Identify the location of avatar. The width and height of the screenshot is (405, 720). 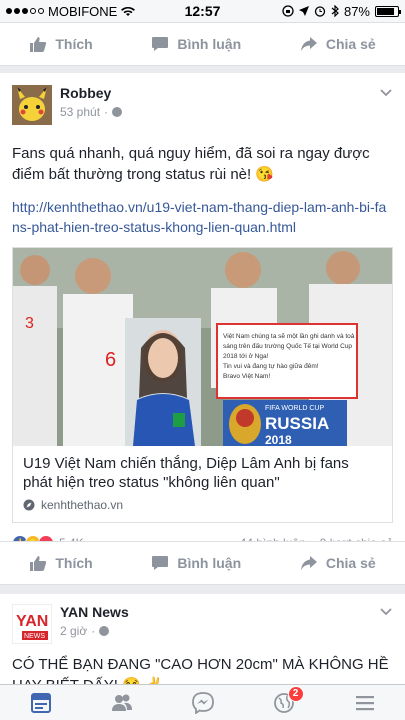
(32, 105).